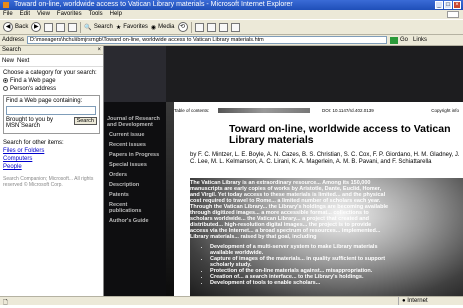 Image resolution: width=463 pixels, height=308 pixels. Describe the element at coordinates (135, 145) in the screenshot. I see `nav-item-recent-issues: Recent issues` at that location.